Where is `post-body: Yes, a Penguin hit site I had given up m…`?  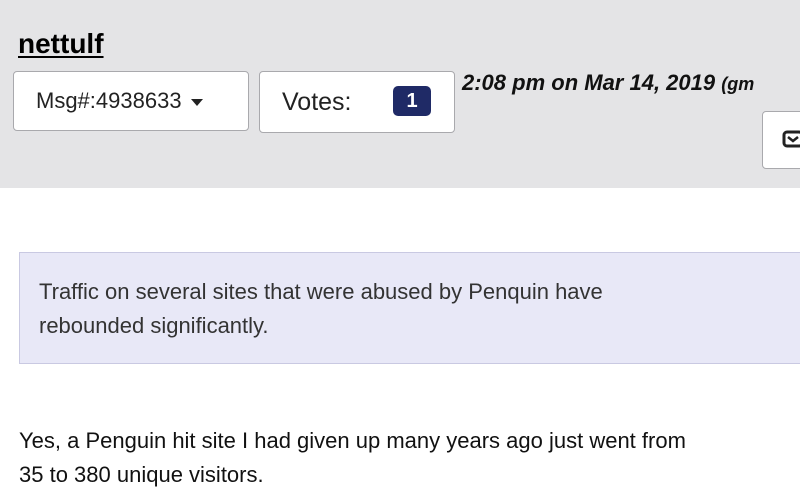
post-body: Yes, a Penguin hit site I had given up m… is located at coordinates (409, 458).